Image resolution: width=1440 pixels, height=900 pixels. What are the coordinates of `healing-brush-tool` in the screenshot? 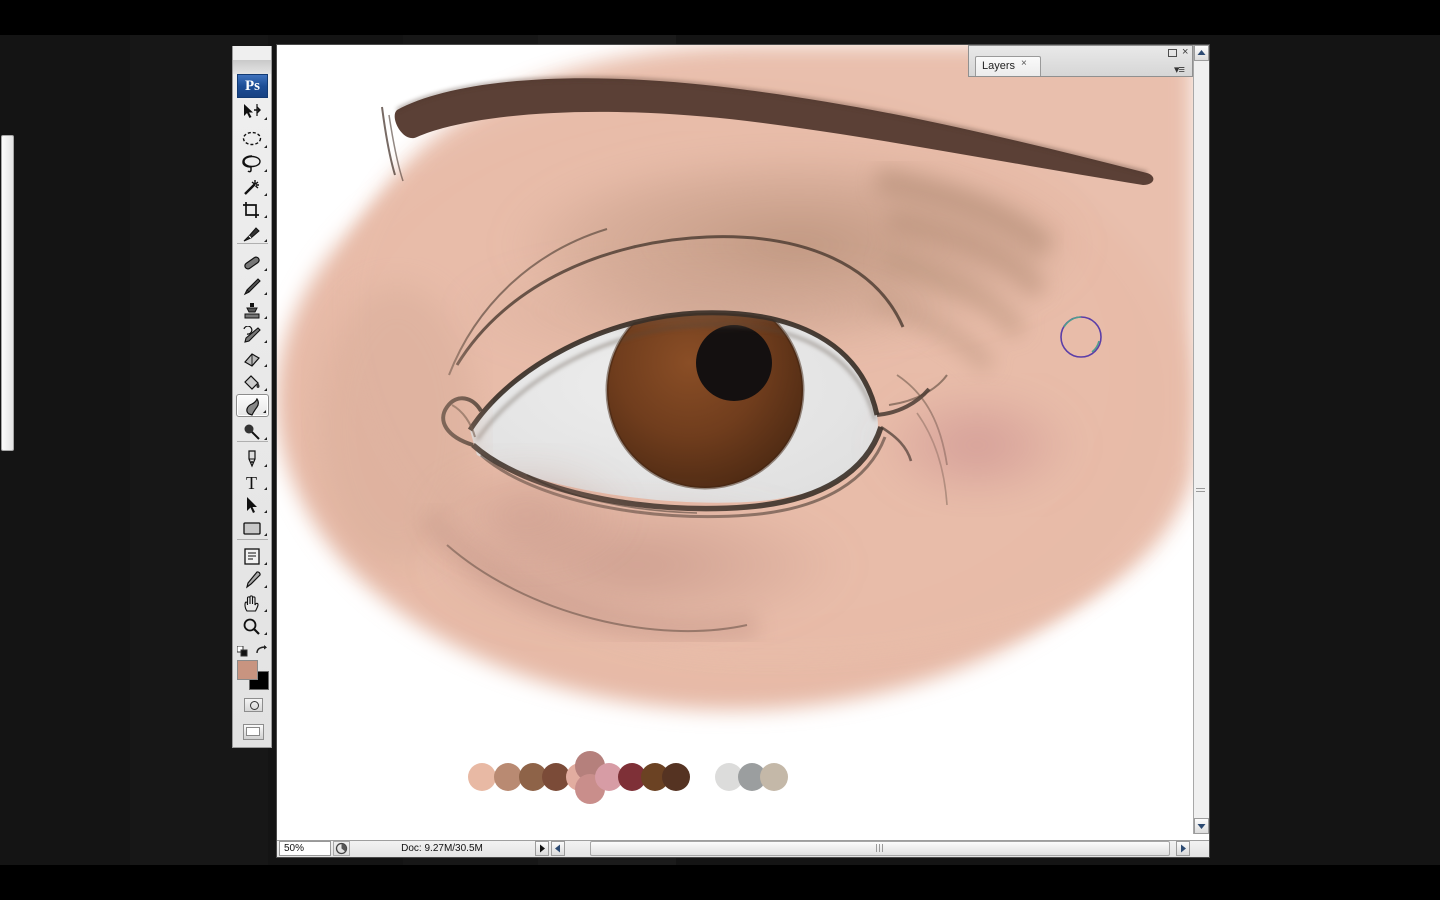 It's located at (252, 262).